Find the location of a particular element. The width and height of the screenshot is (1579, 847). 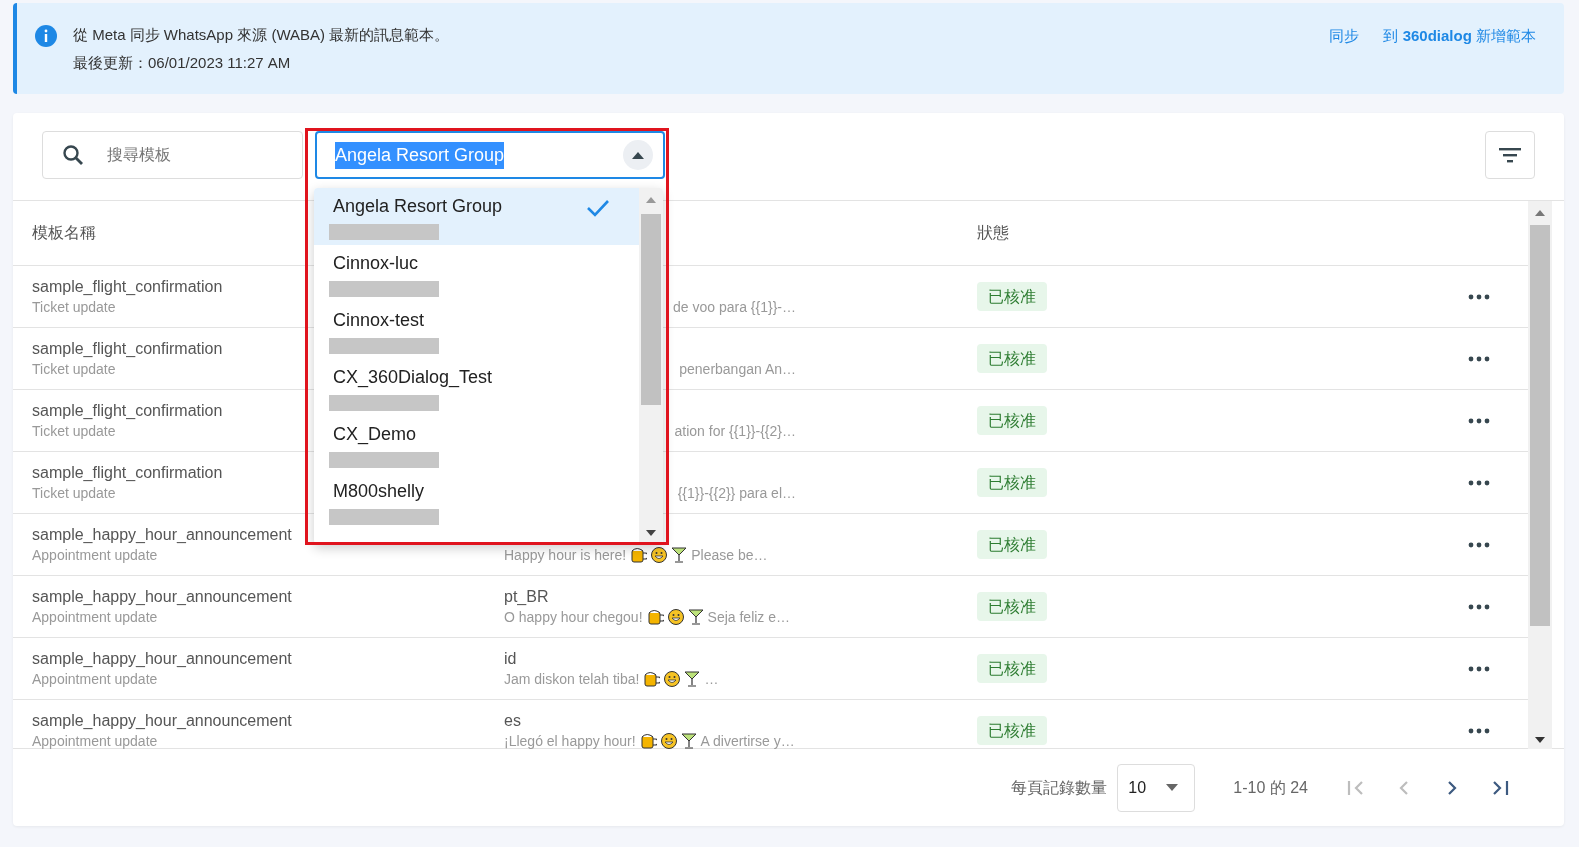

column-header: 模板名稱 is located at coordinates (64, 232).